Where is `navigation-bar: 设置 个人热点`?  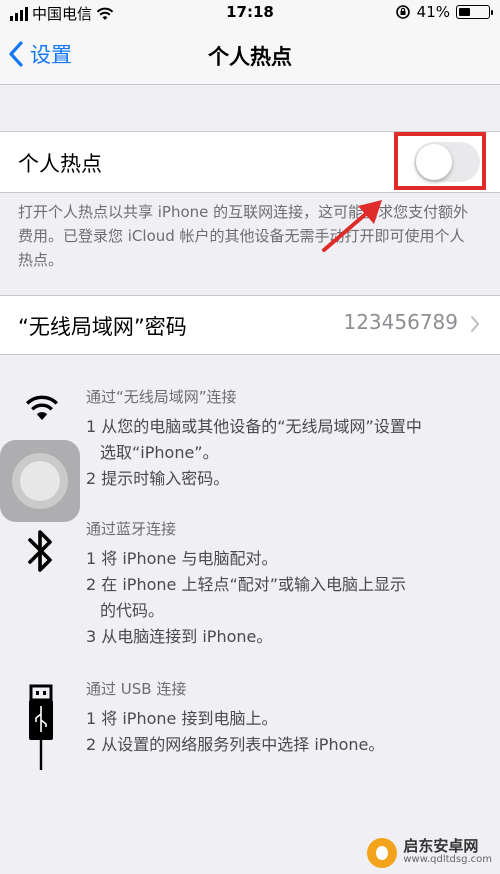 navigation-bar: 设置 个人热点 is located at coordinates (250, 55).